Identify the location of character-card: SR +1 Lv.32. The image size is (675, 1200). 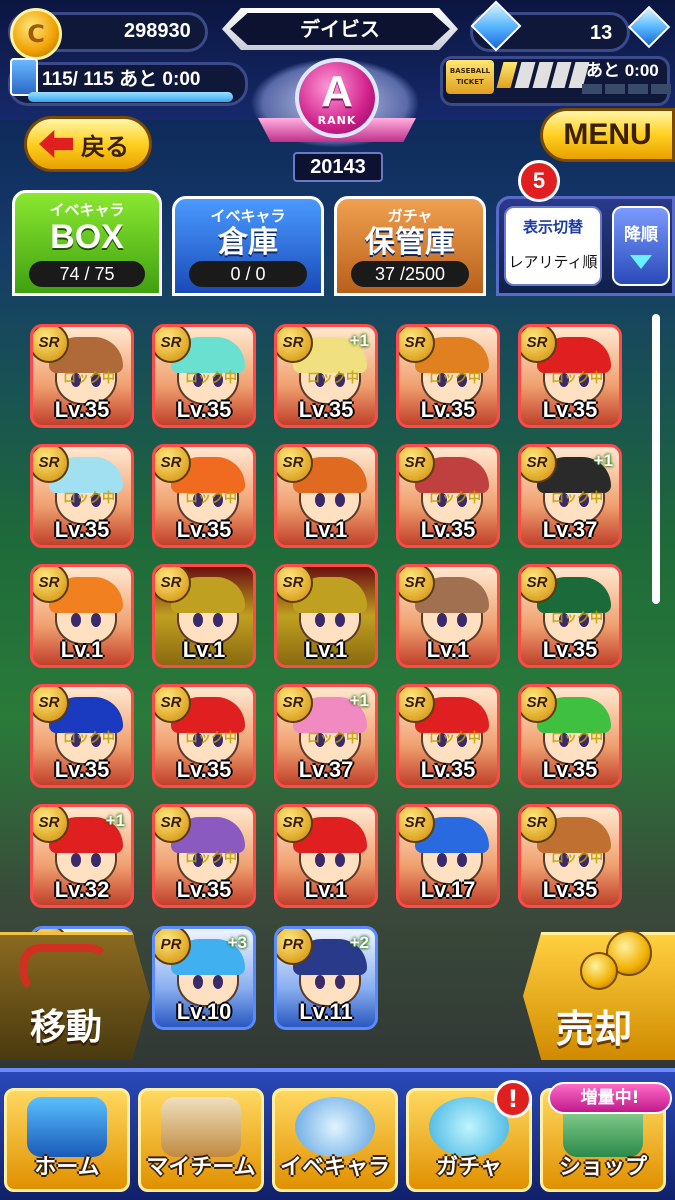
(82, 856).